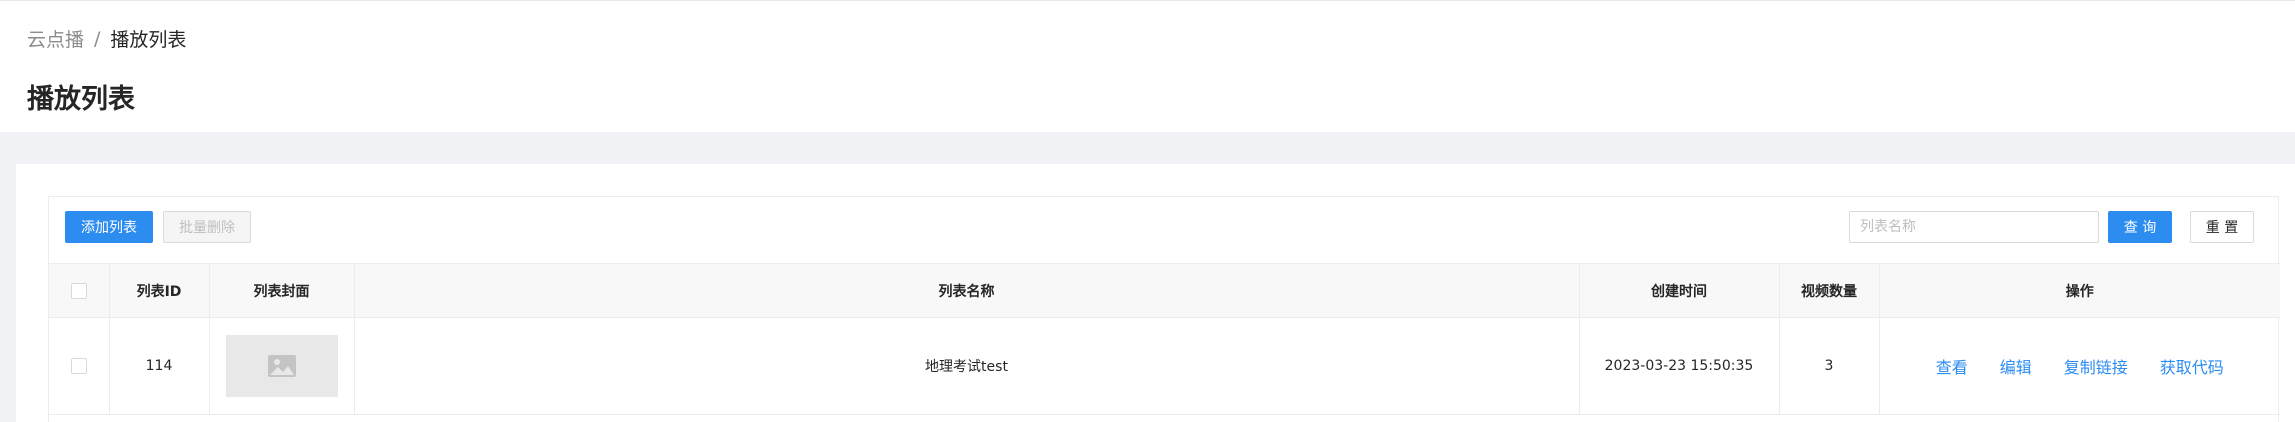 The height and width of the screenshot is (422, 2295). I want to click on playlist-name-search-input, so click(1974, 227).